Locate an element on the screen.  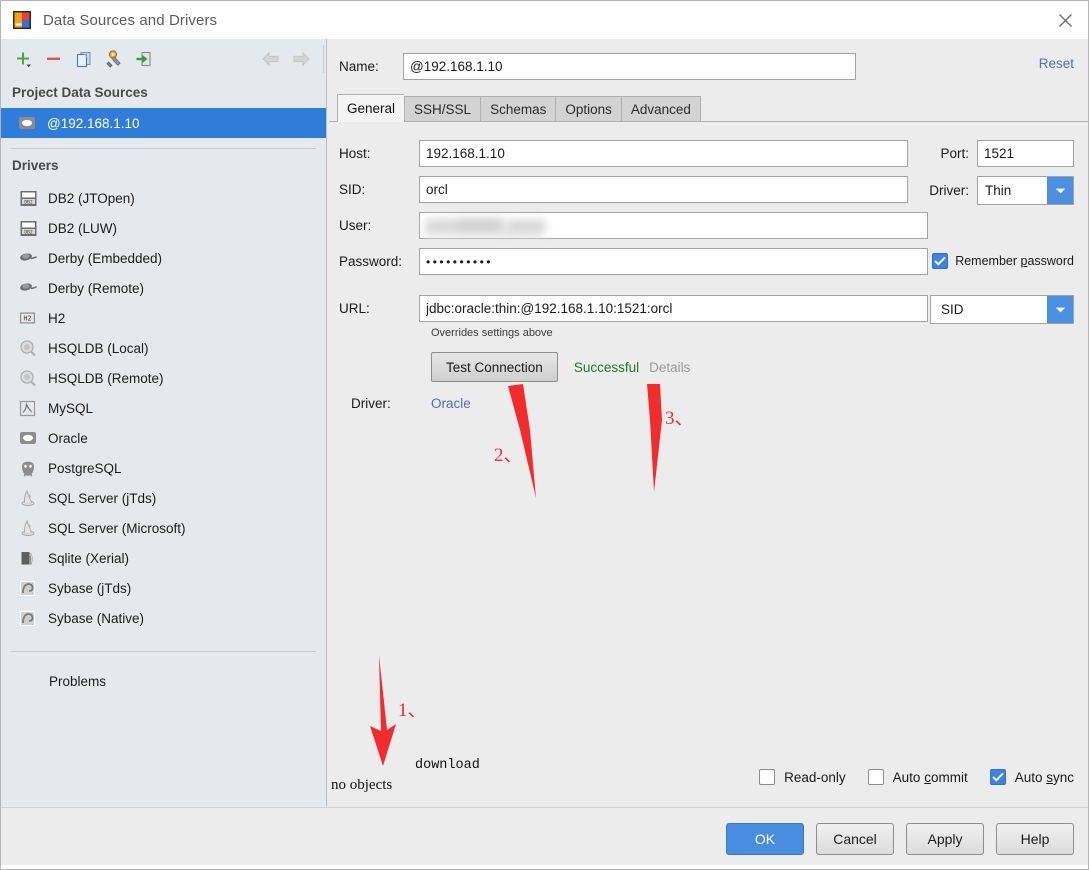
data-source-label: @192.168.1.10 is located at coordinates (93, 123).